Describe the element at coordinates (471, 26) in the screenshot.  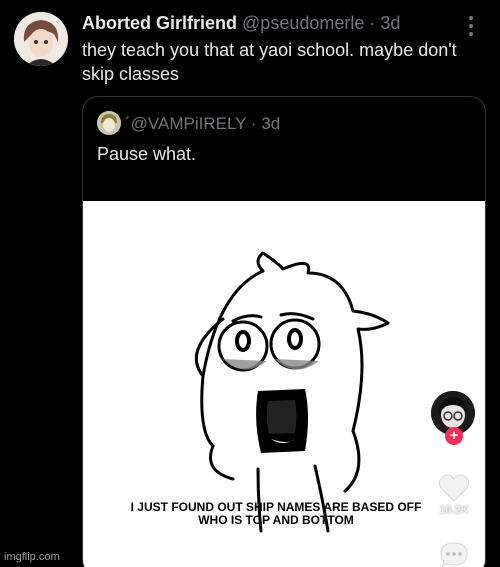
I see `more-vertical-icon` at that location.